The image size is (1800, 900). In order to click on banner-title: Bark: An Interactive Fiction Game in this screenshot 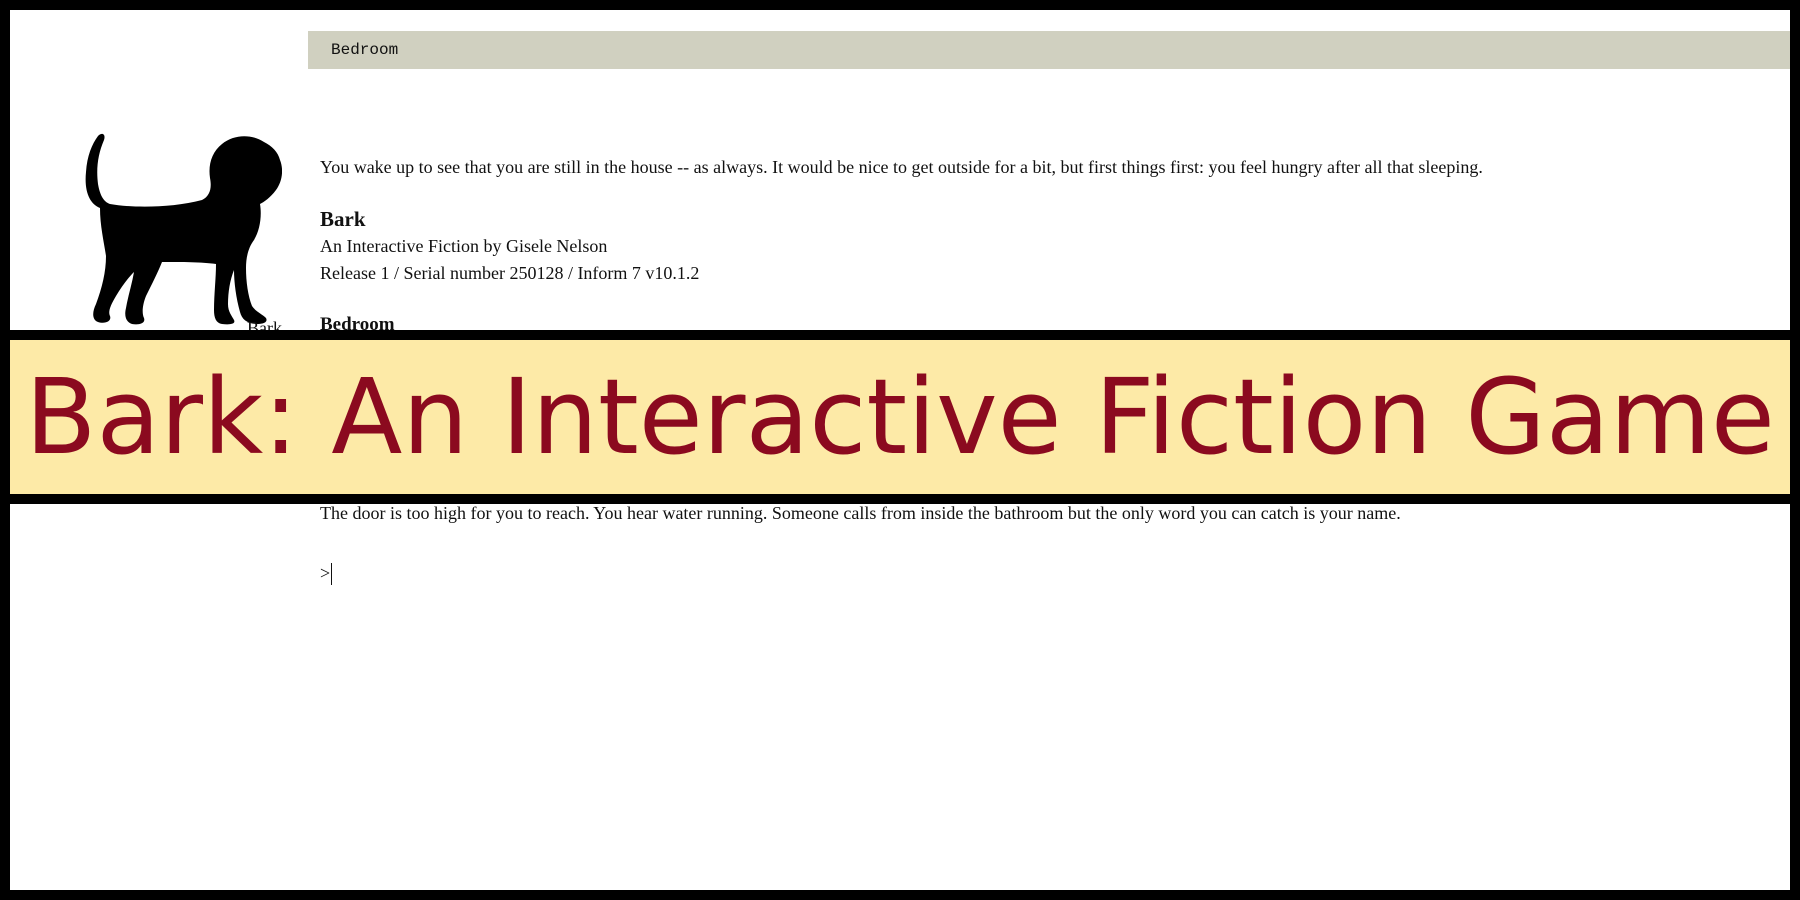, I will do `click(900, 417)`.